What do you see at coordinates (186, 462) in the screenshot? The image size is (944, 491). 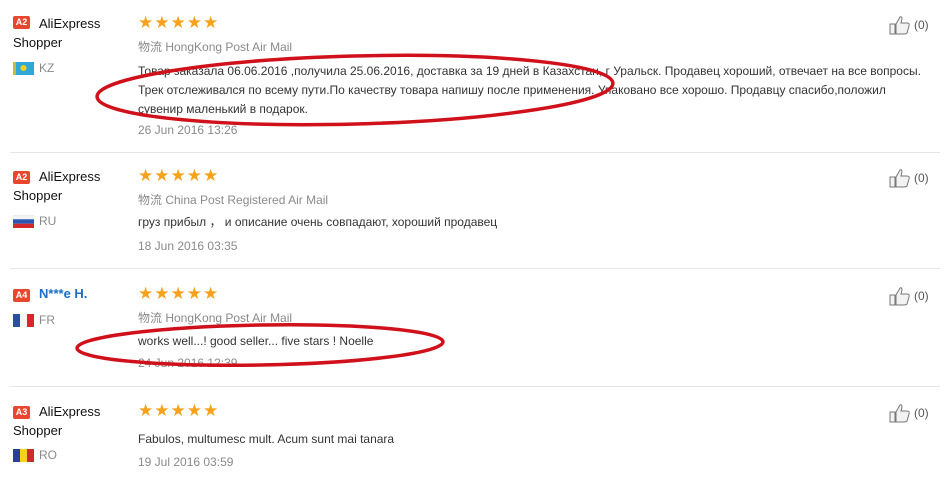 I see `review-date: 19 Jul 2016 03:59` at bounding box center [186, 462].